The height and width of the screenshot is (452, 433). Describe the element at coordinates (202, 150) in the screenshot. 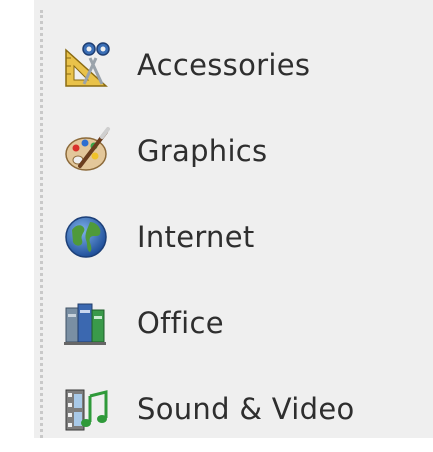

I see `menu-item-label: Graphics` at that location.